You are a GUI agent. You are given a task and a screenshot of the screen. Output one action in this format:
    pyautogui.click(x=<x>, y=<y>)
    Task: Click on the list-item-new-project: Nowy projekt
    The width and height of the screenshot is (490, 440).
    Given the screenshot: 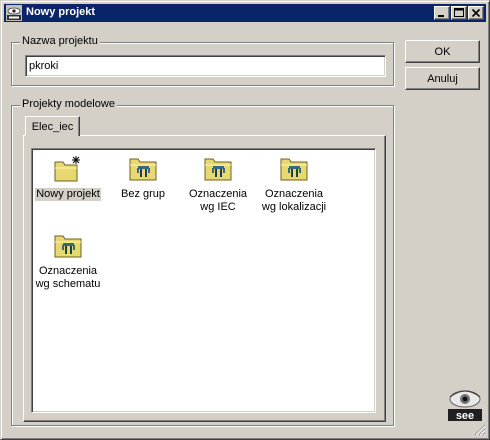 What is the action you would take?
    pyautogui.click(x=68, y=177)
    